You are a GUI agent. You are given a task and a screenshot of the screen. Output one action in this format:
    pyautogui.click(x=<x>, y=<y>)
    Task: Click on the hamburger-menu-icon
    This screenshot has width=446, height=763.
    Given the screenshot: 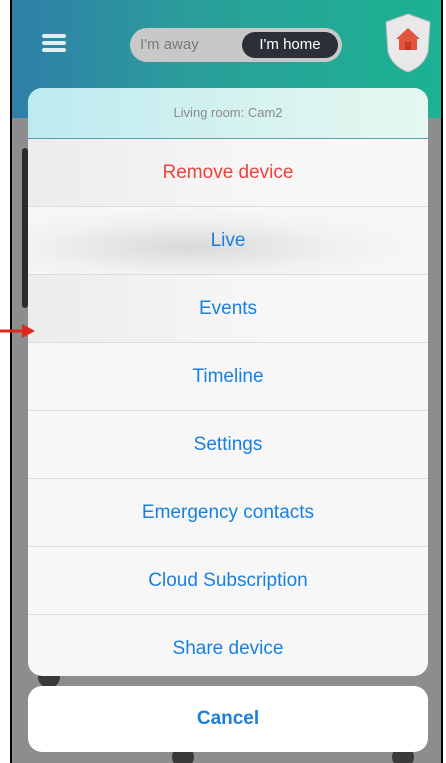 What is the action you would take?
    pyautogui.click(x=54, y=43)
    